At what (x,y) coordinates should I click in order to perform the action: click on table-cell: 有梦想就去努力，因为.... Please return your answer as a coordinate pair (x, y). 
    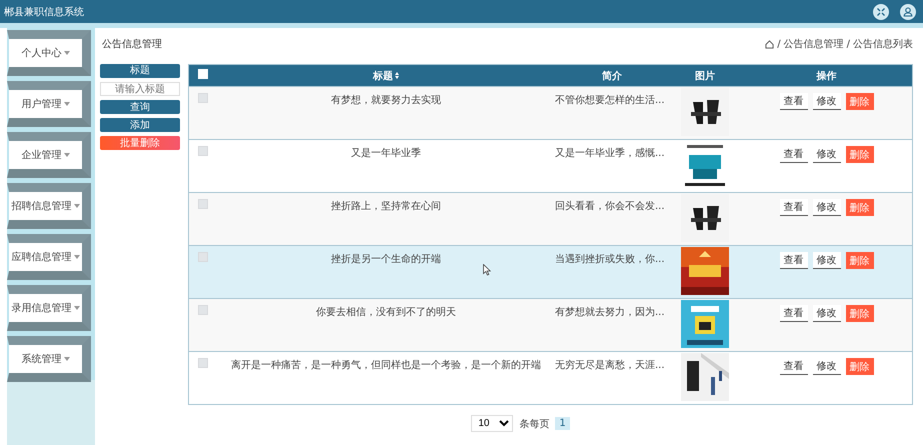
    Looking at the image, I should click on (610, 312).